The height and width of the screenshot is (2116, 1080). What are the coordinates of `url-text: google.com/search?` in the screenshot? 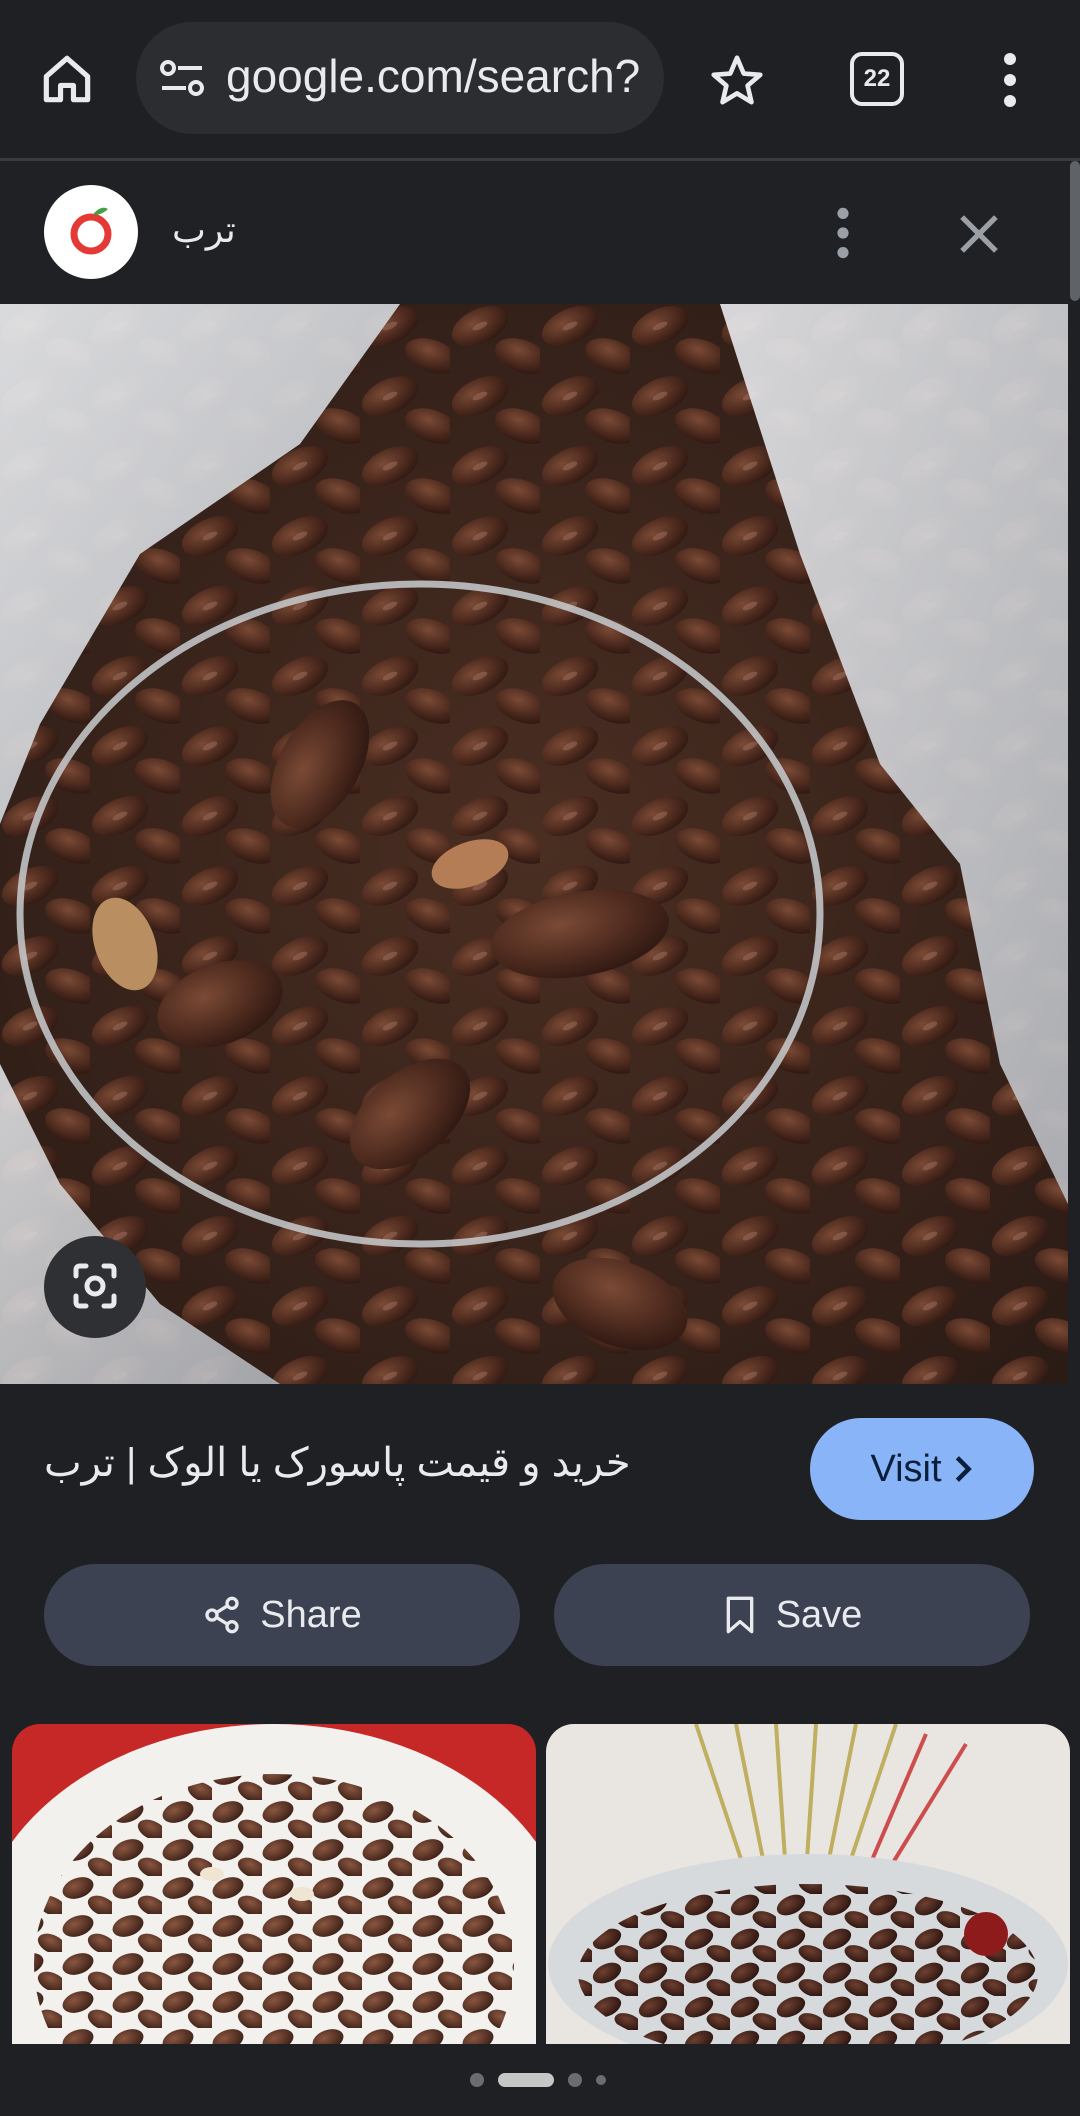 It's located at (433, 76).